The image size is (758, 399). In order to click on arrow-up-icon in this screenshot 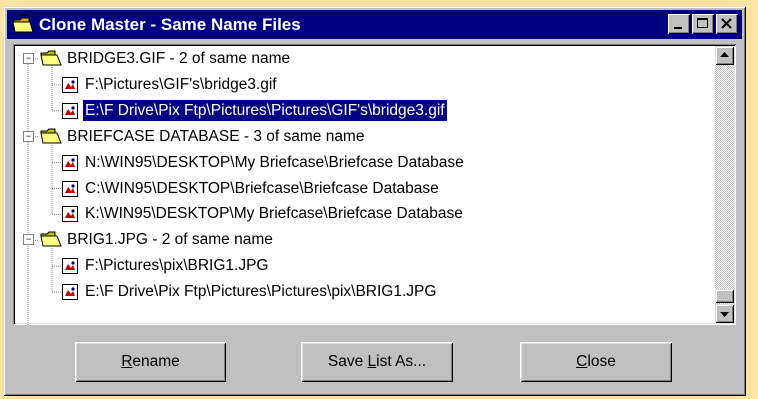, I will do `click(724, 54)`.